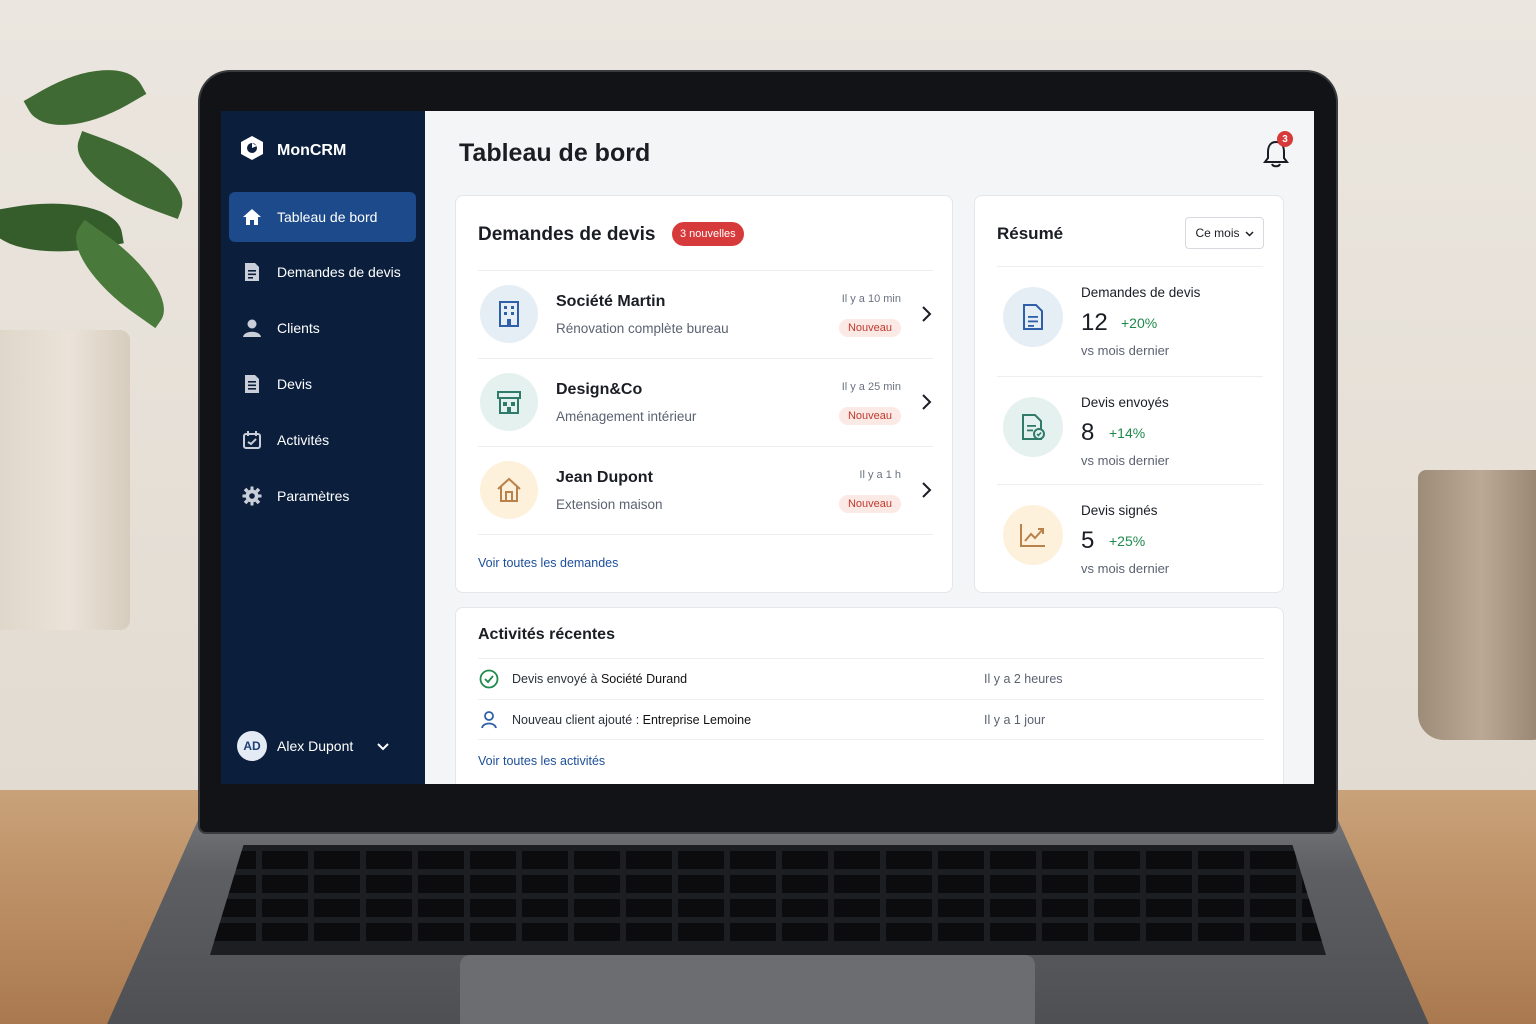 Image resolution: width=1536 pixels, height=1024 pixels. What do you see at coordinates (303, 440) in the screenshot?
I see `sidebar-item-label: Activités` at bounding box center [303, 440].